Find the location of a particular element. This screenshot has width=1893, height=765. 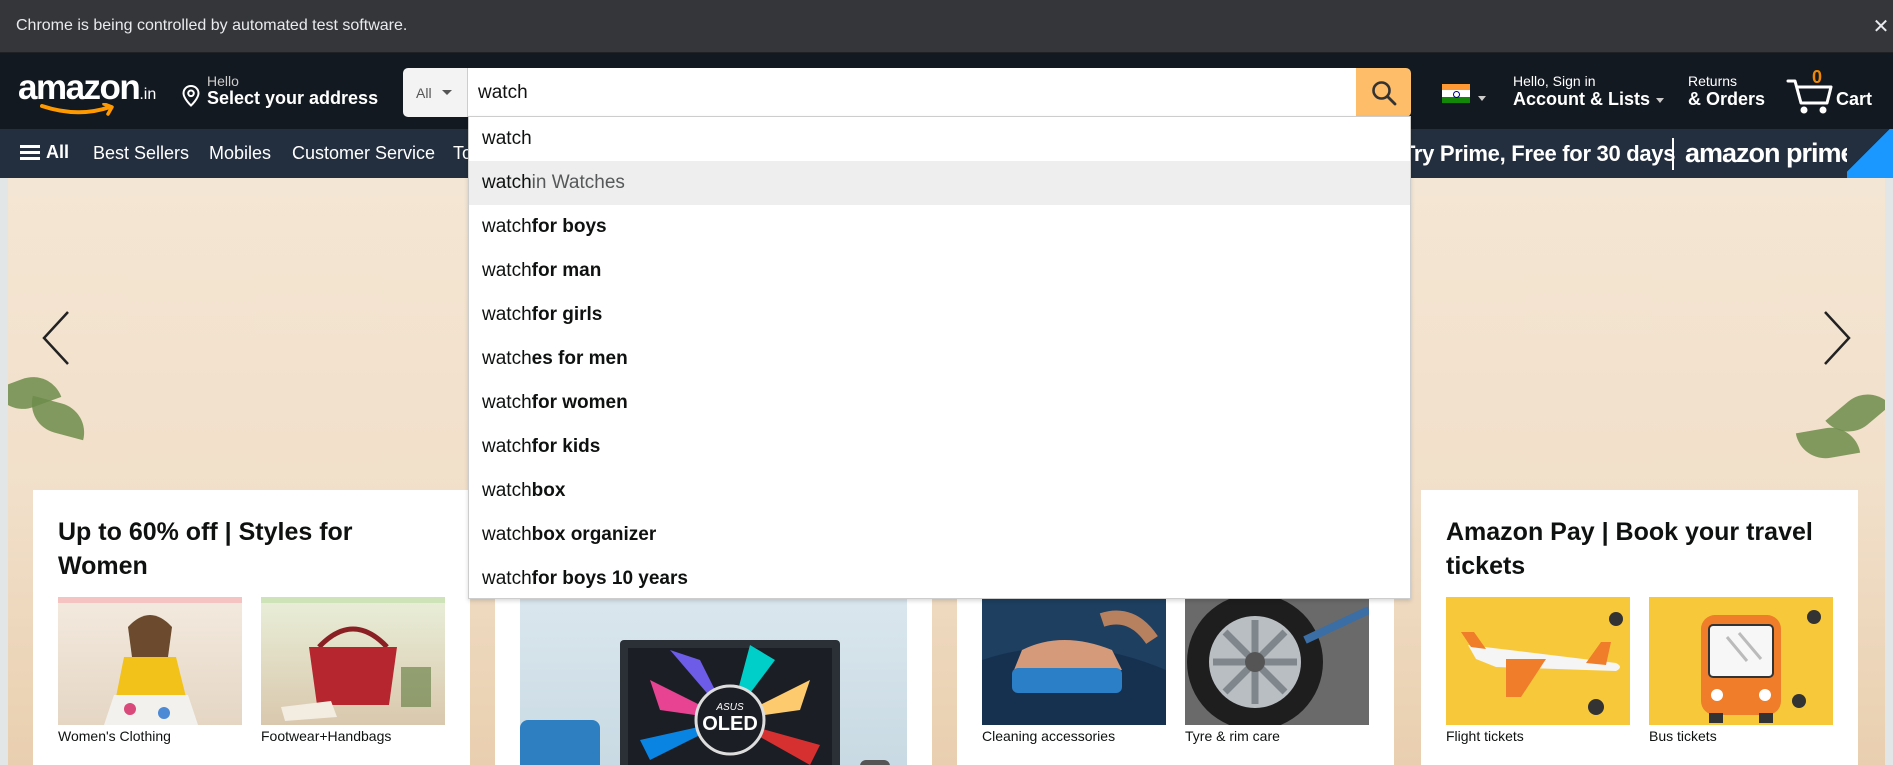

tile-bus-tickets is located at coordinates (1741, 661).